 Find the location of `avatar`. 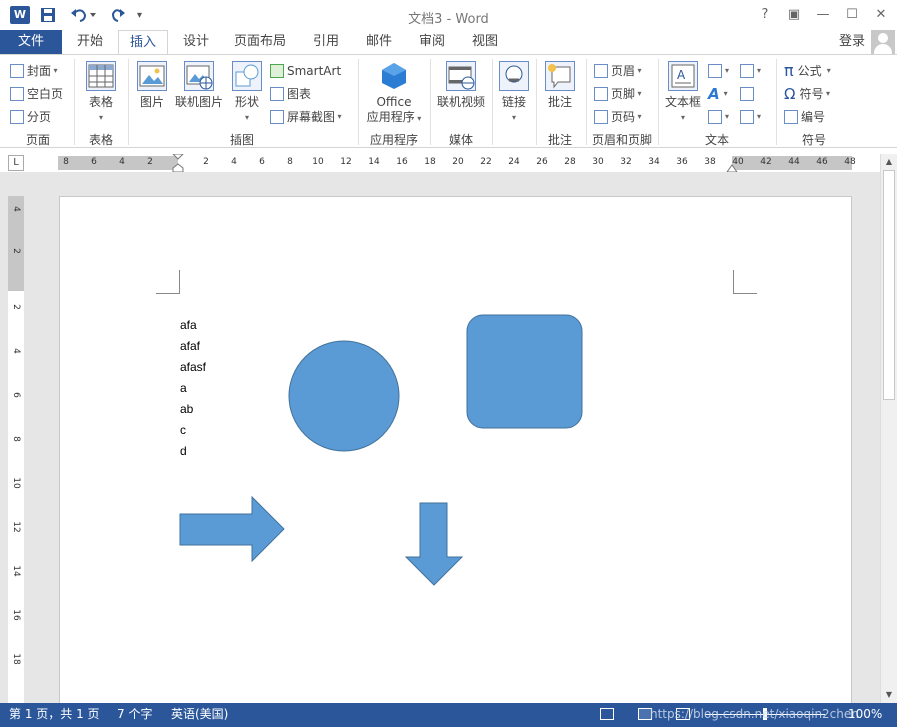

avatar is located at coordinates (883, 42).